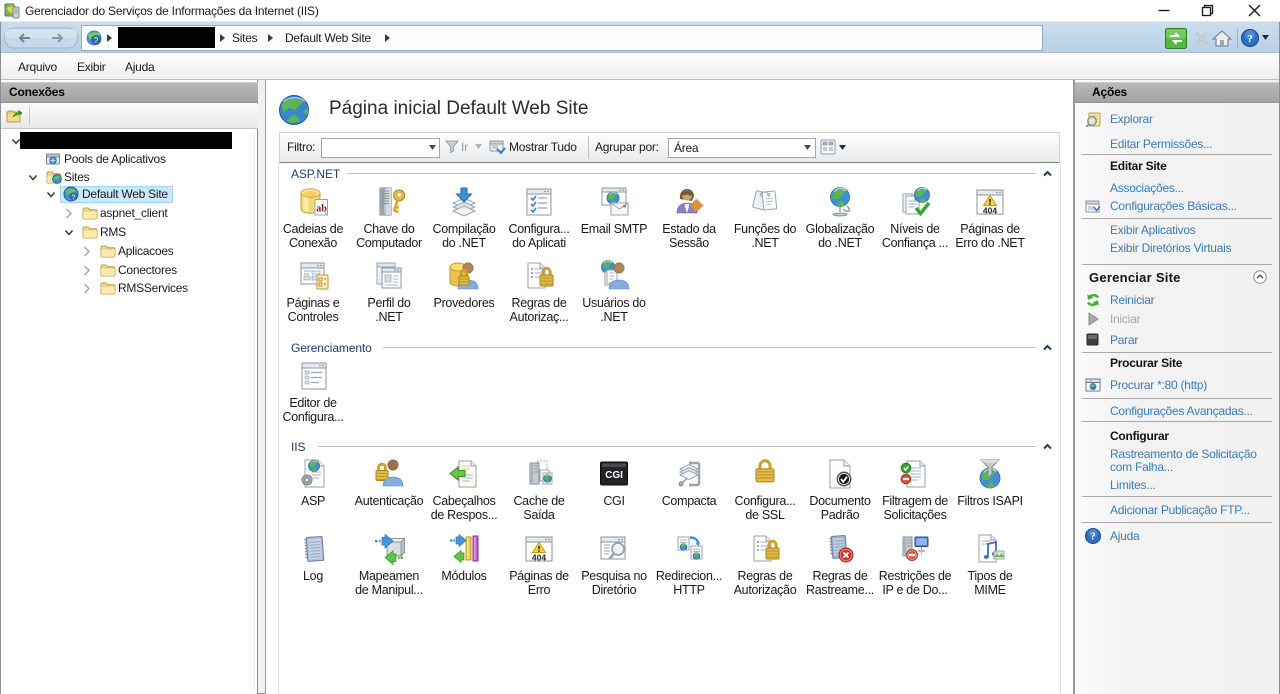 Image resolution: width=1280 pixels, height=694 pixels. Describe the element at coordinates (321, 209) in the screenshot. I see `svg-text: ab` at that location.